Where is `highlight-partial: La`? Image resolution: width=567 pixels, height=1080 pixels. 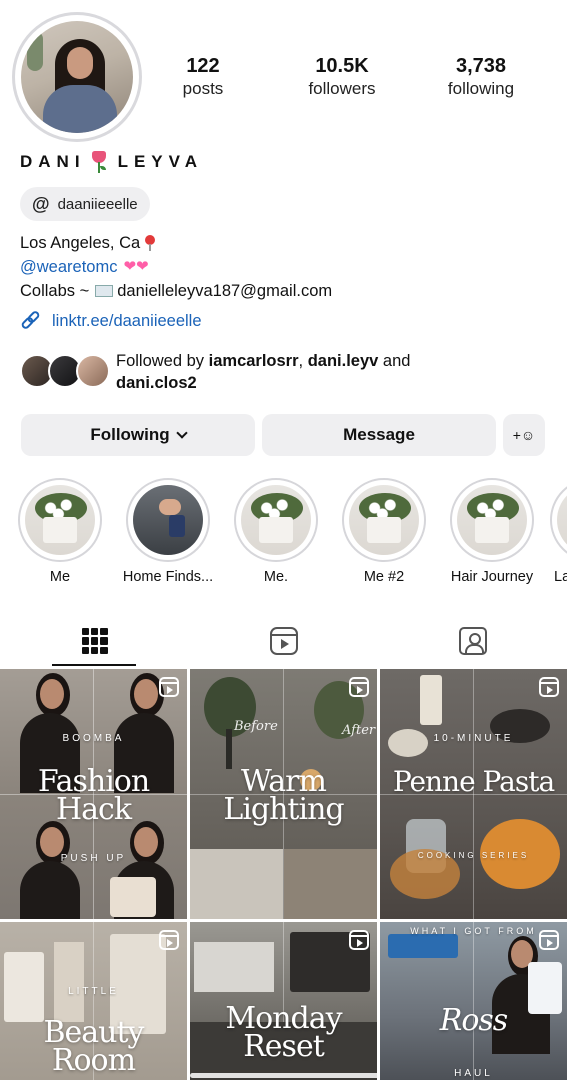 highlight-partial: La is located at coordinates (558, 531).